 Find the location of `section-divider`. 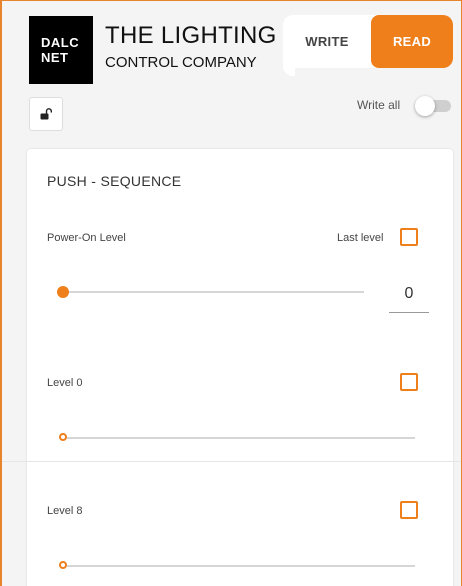

section-divider is located at coordinates (231, 461).